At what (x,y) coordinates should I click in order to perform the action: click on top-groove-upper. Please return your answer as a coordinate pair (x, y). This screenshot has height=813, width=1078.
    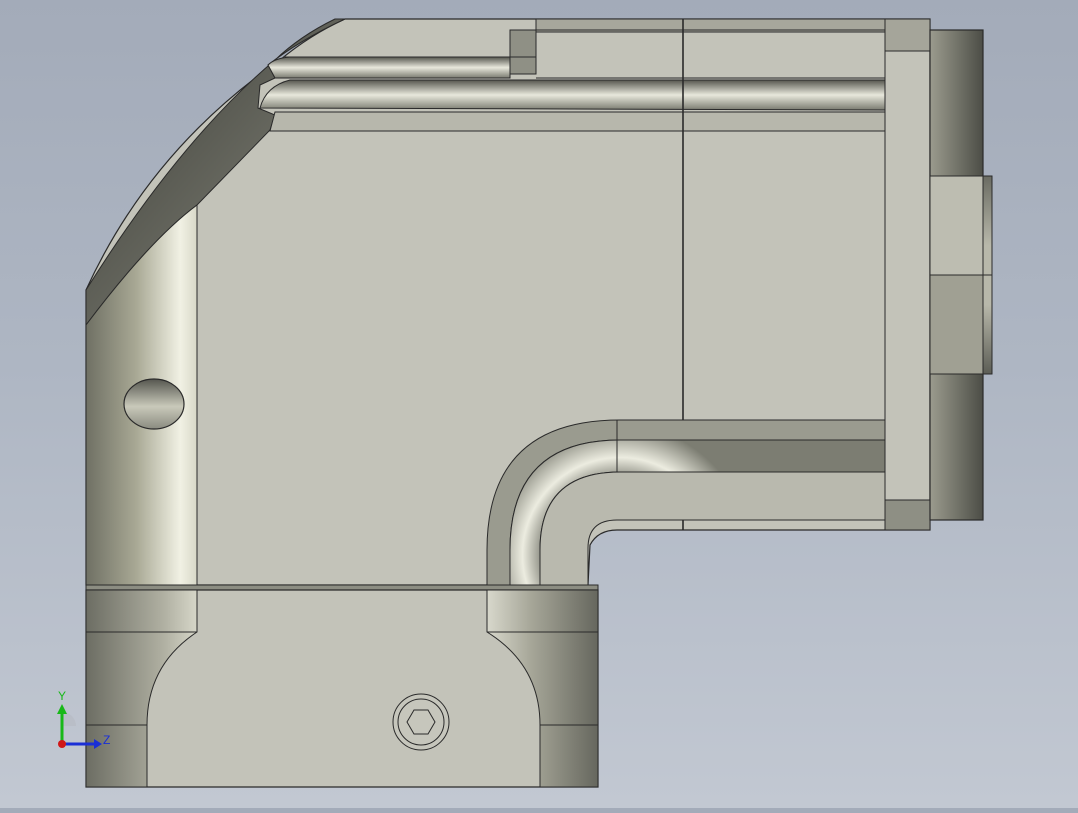
    Looking at the image, I should click on (389, 67).